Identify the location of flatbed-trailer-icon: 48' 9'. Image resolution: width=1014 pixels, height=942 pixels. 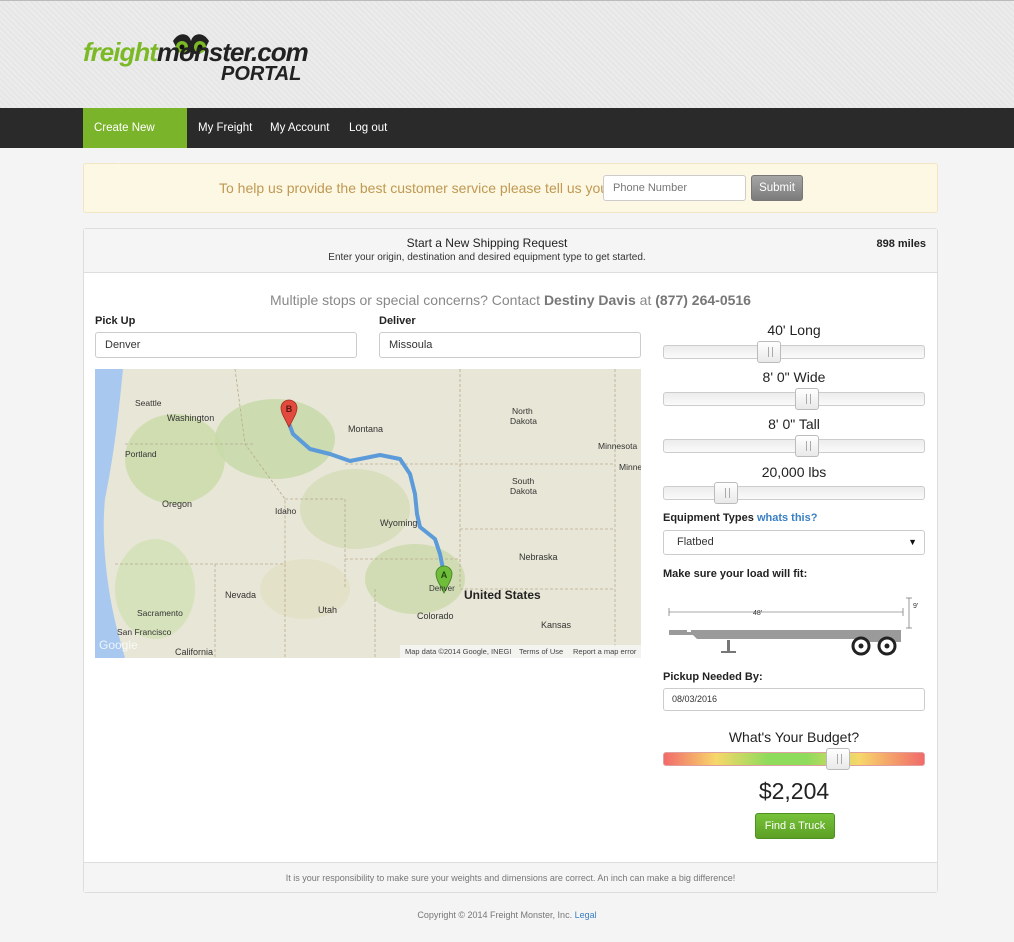
(793, 626).